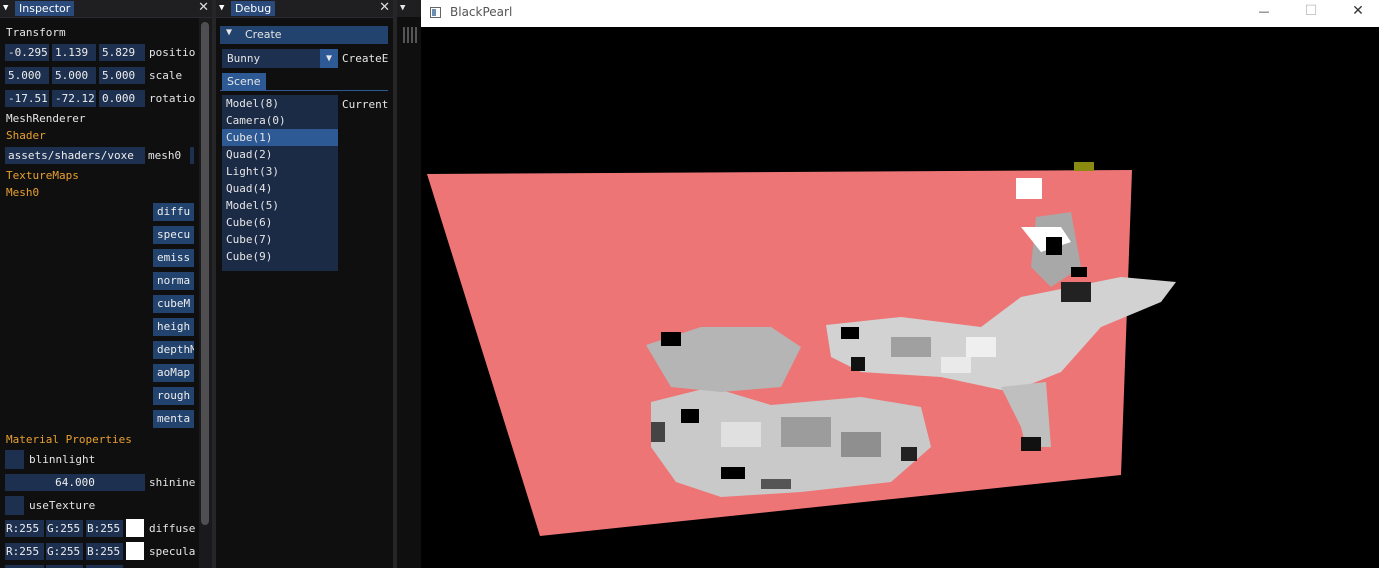 Image resolution: width=1379 pixels, height=568 pixels. What do you see at coordinates (74, 98) in the screenshot?
I see `rotation-y-input: -72.12` at bounding box center [74, 98].